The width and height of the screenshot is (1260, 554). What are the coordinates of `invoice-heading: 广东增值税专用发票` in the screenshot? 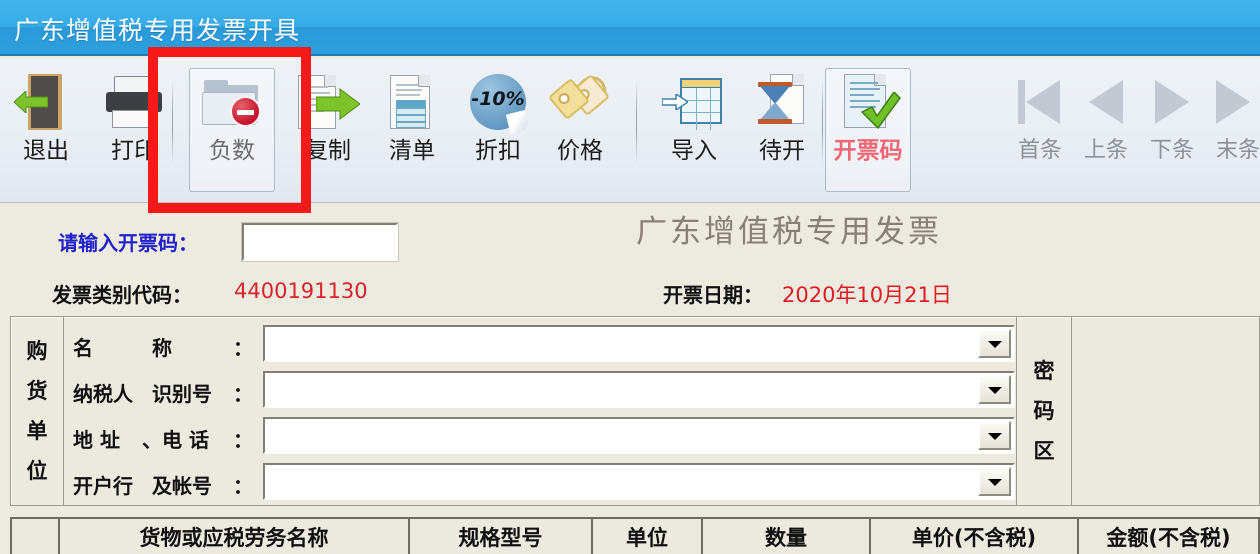 It's located at (789, 232).